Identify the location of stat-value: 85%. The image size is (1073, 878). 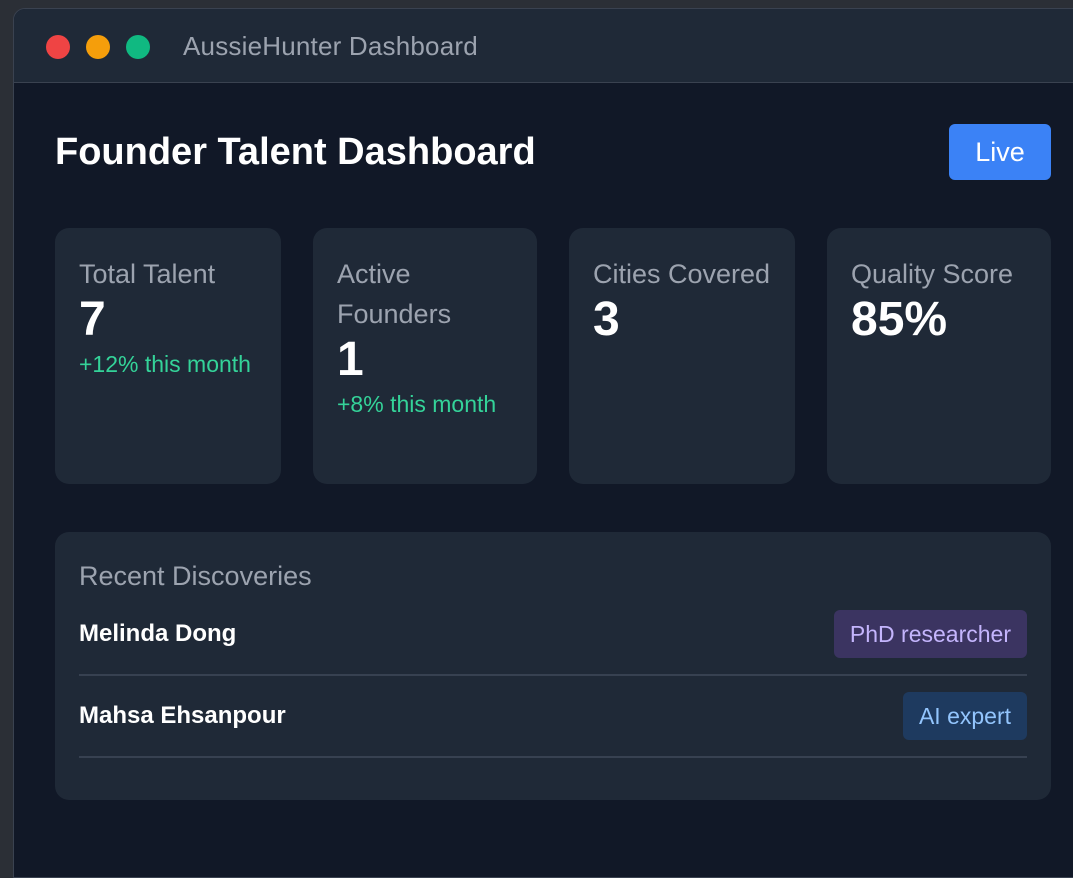
(899, 319).